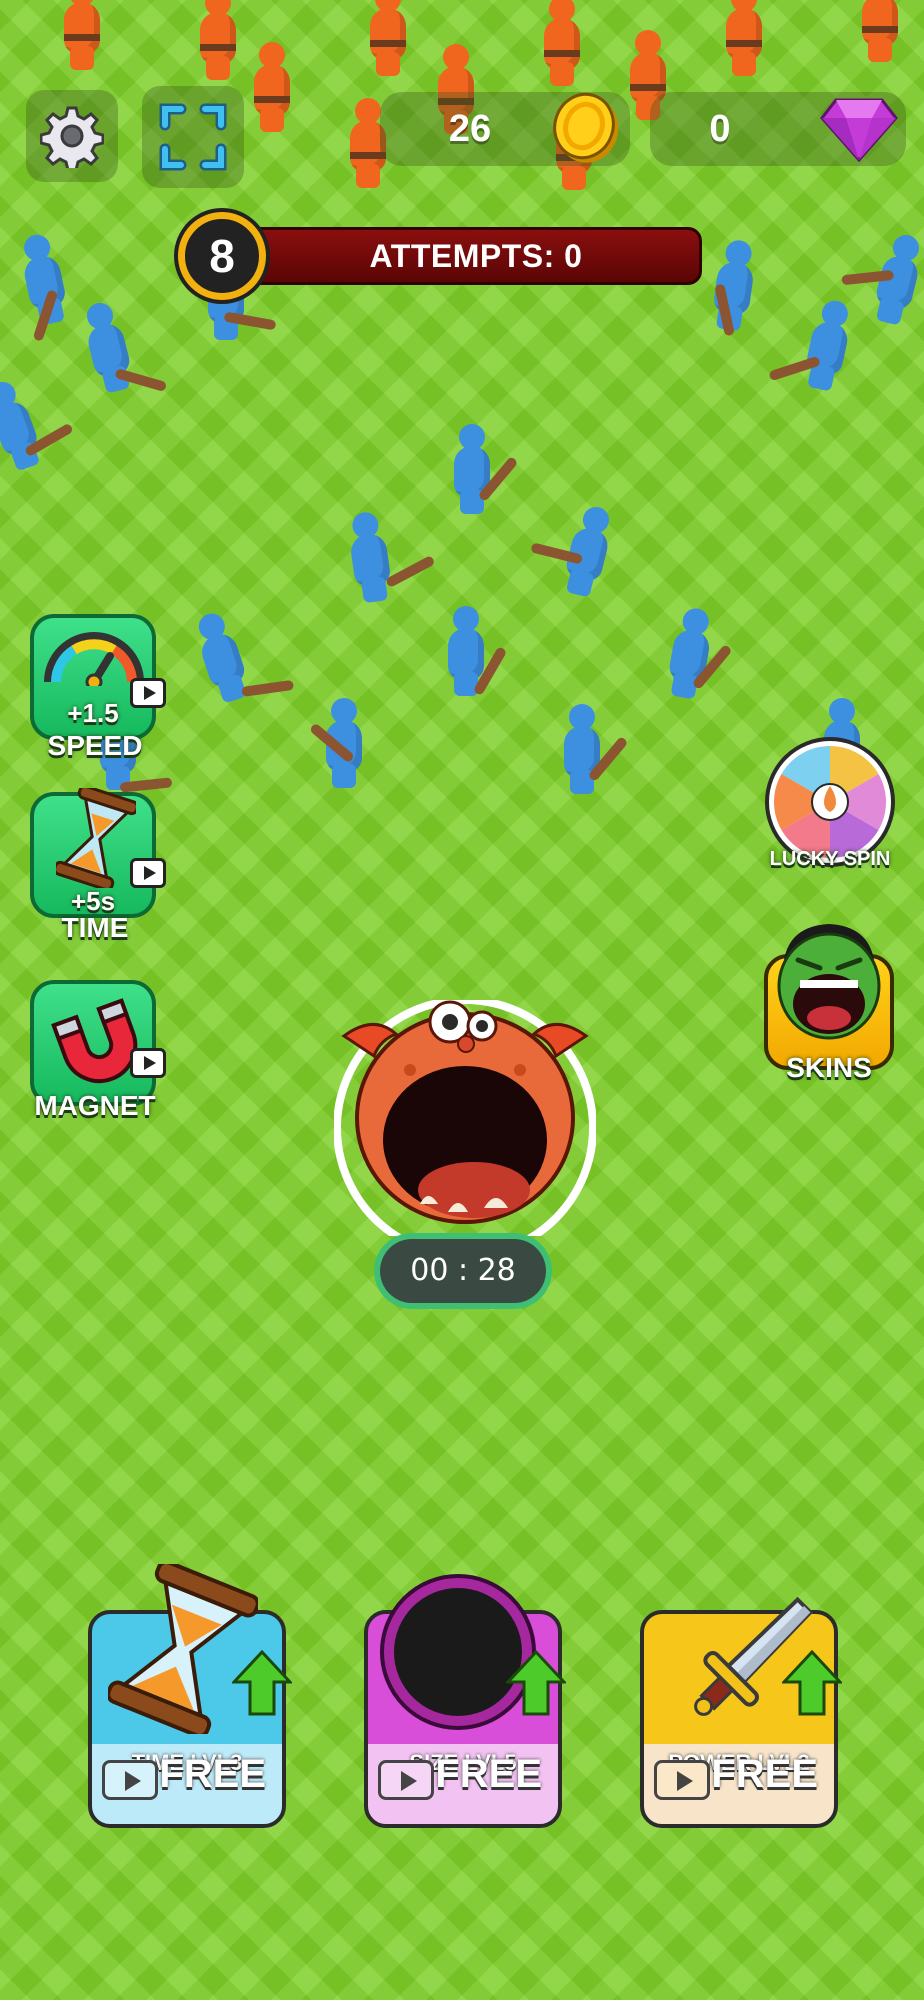 This screenshot has width=924, height=2000. What do you see at coordinates (95, 1105) in the screenshot?
I see `magnet-booster-label: MAGNET` at bounding box center [95, 1105].